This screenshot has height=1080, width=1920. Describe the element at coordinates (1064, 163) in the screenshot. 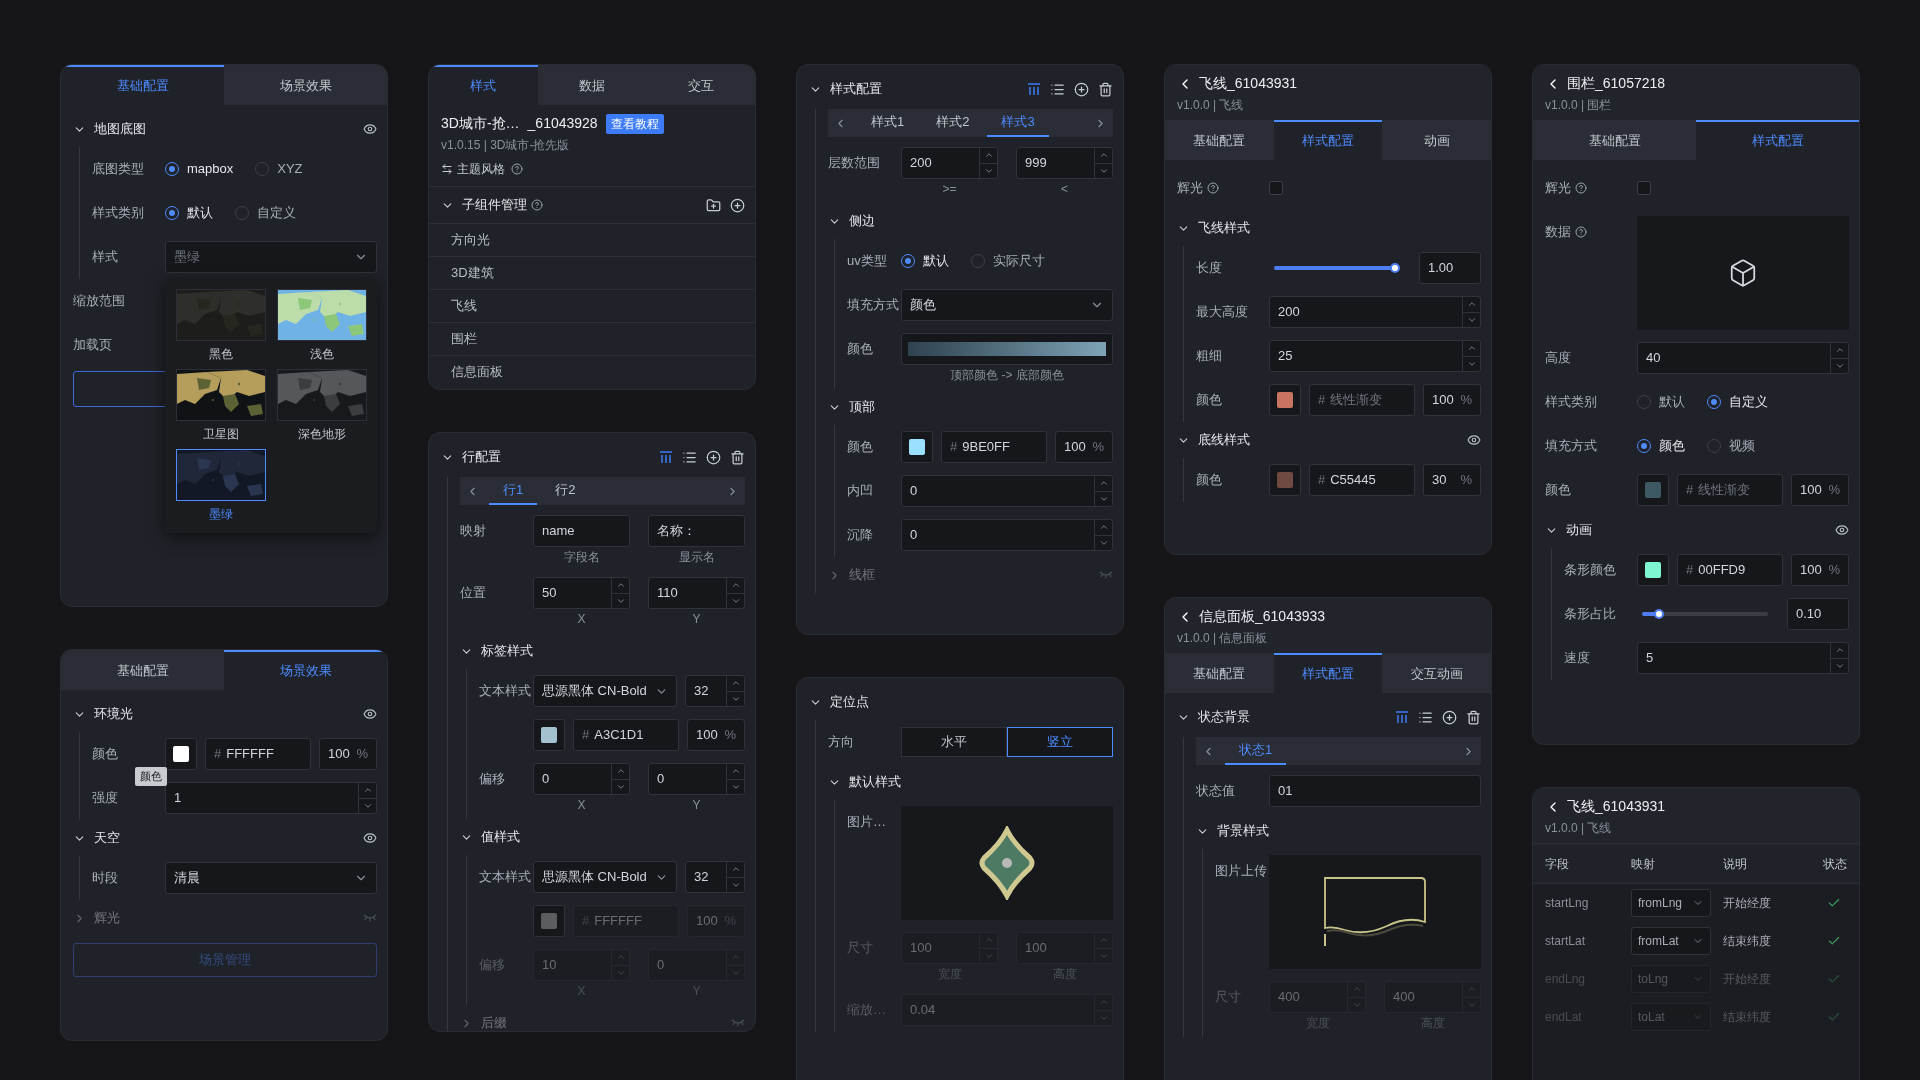

I see `number-field: 999` at that location.